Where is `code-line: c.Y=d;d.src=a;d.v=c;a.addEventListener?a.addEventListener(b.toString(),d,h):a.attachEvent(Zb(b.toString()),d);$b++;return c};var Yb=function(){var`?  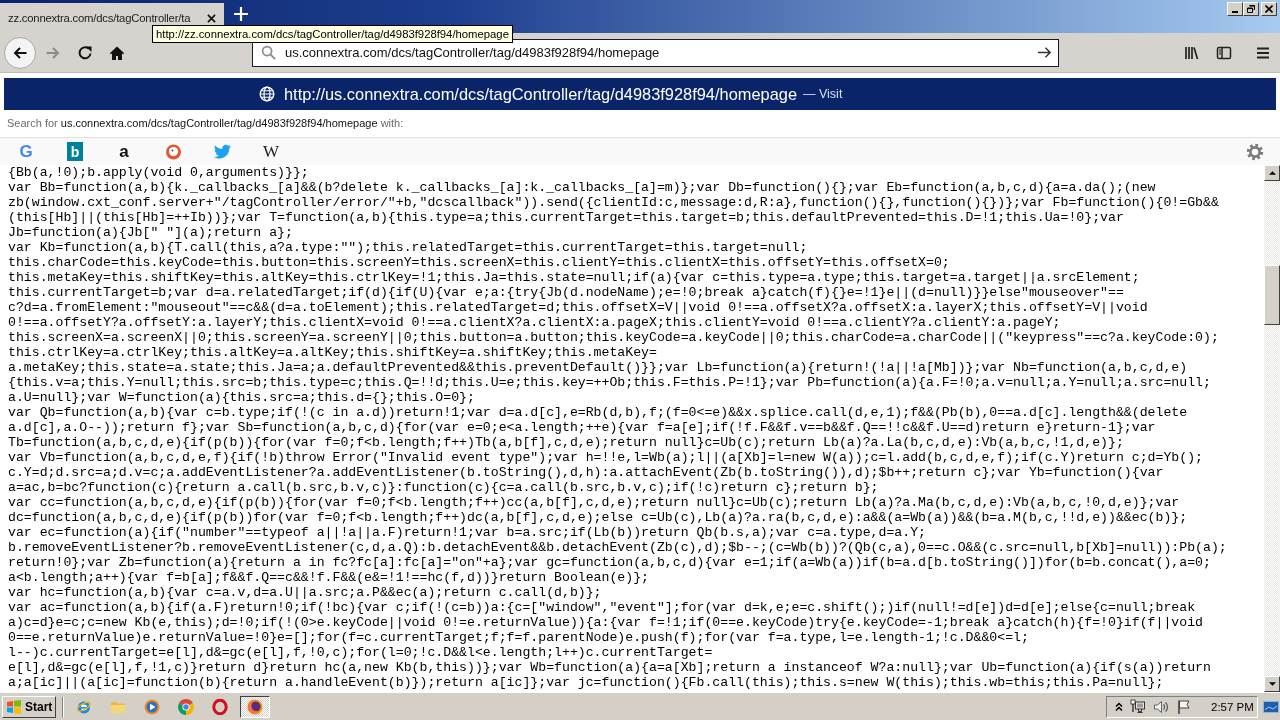
code-line: c.Y=d;d.src=a;d.v=c;a.addEventListener?a.addEventListener(b.toString(),d,h):a.attachEvent(Zb(b.toString()),d);$b++;return c};var Yb=function(){var is located at coordinates (586, 472).